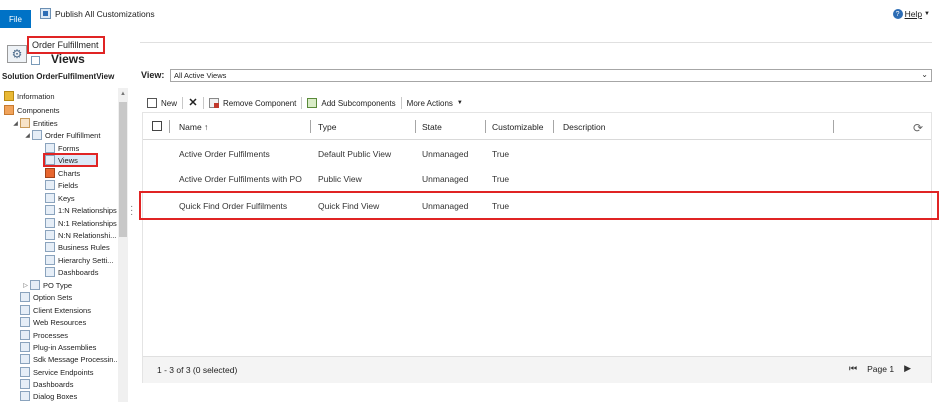 This screenshot has height=402, width=940. Describe the element at coordinates (71, 272) in the screenshot. I see `tree-item-entity-dashboards: Dashboards` at that location.